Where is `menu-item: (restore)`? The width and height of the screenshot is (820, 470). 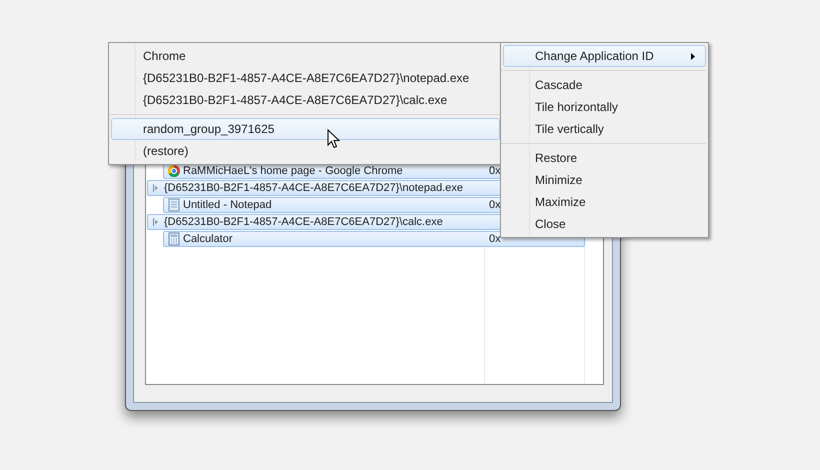 menu-item: (restore) is located at coordinates (305, 151).